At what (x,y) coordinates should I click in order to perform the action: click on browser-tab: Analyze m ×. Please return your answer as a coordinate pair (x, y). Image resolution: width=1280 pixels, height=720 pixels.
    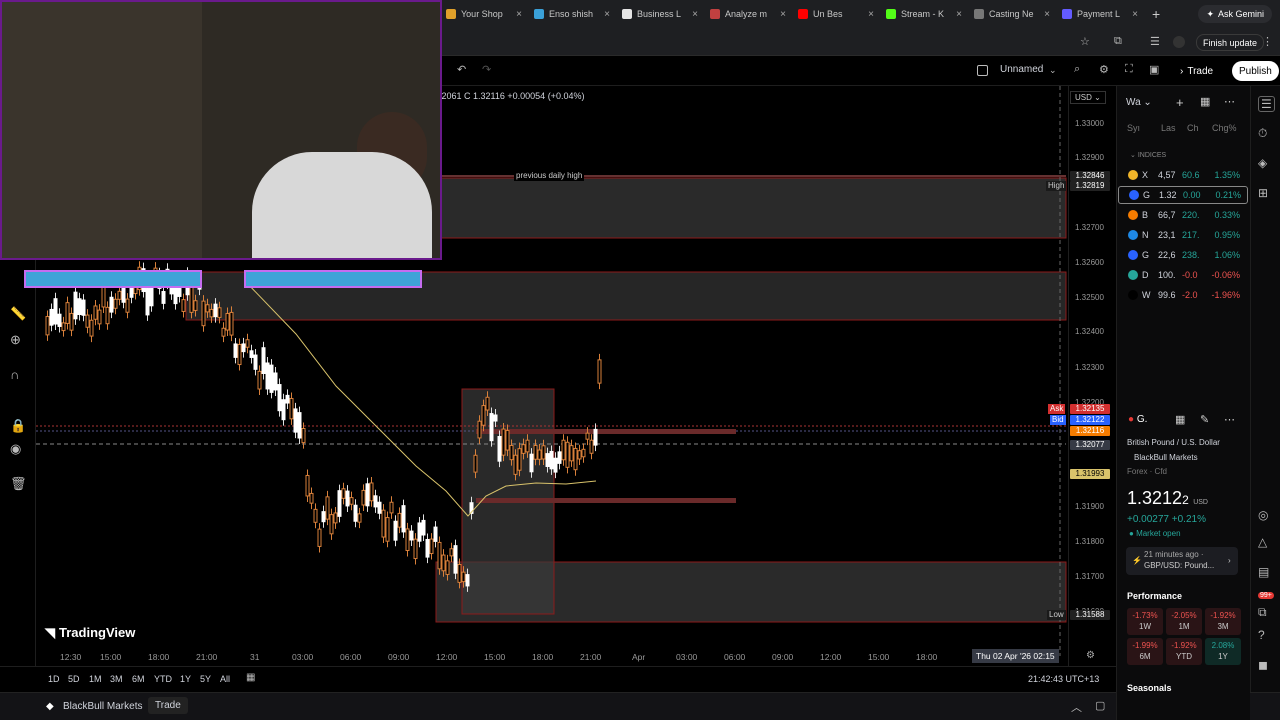
    Looking at the image, I should click on (748, 14).